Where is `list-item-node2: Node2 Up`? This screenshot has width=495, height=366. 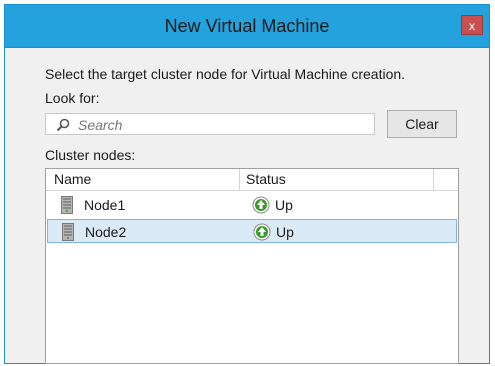 list-item-node2: Node2 Up is located at coordinates (252, 231).